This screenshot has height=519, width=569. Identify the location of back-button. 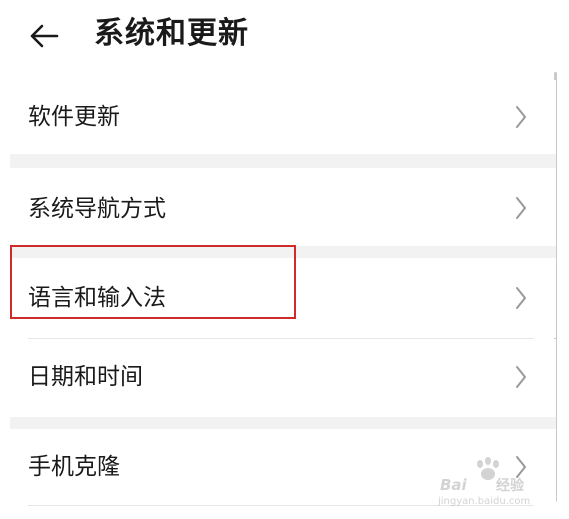
(44, 36).